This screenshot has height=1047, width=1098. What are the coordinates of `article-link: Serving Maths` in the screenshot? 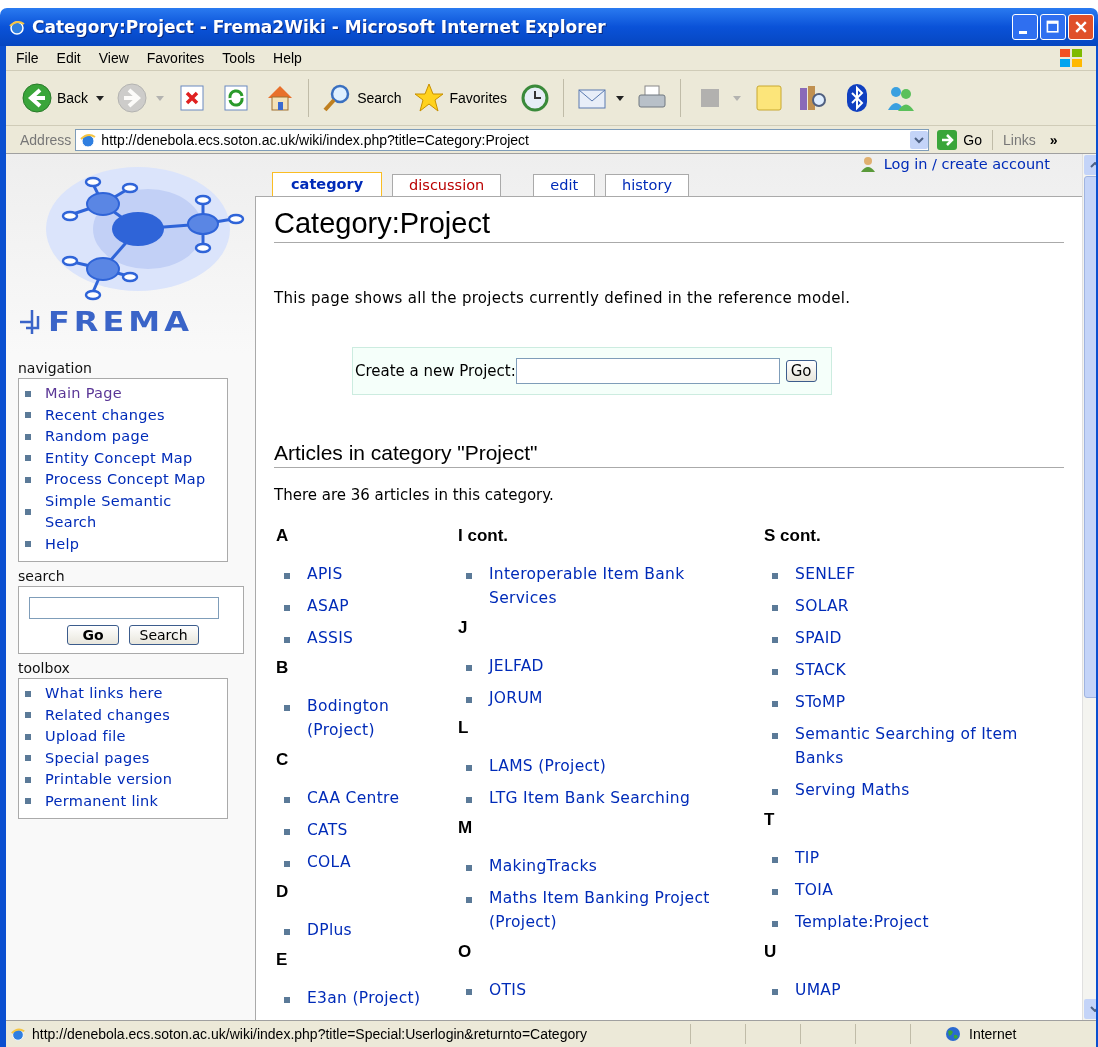 It's located at (852, 790).